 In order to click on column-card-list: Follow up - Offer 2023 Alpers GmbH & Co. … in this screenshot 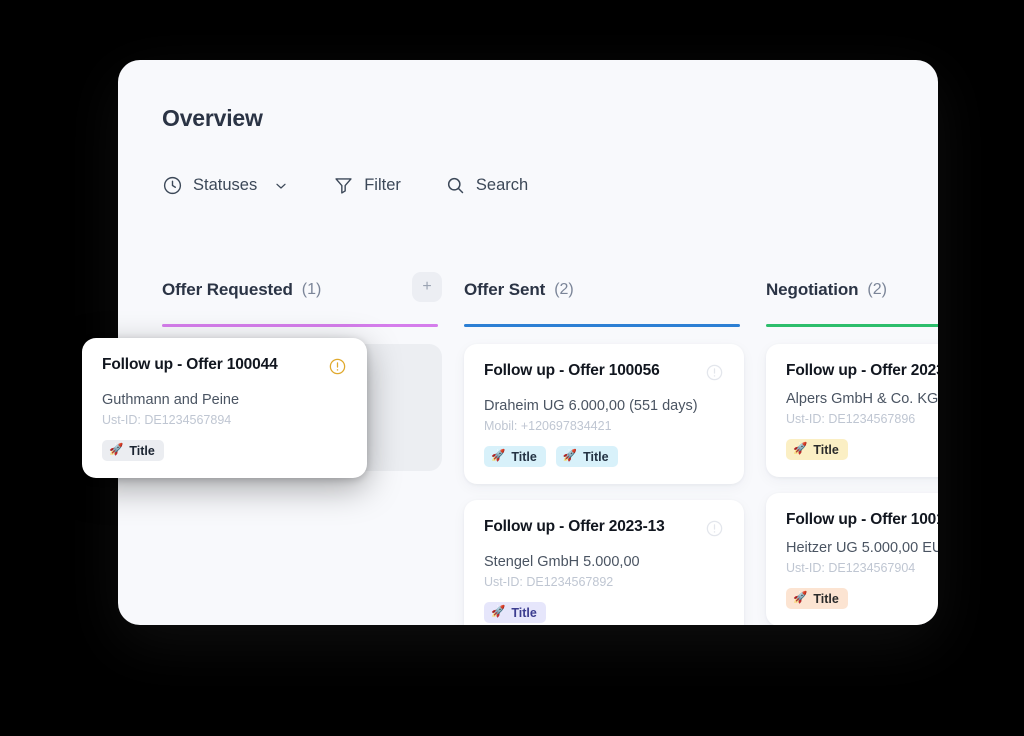, I will do `click(852, 484)`.